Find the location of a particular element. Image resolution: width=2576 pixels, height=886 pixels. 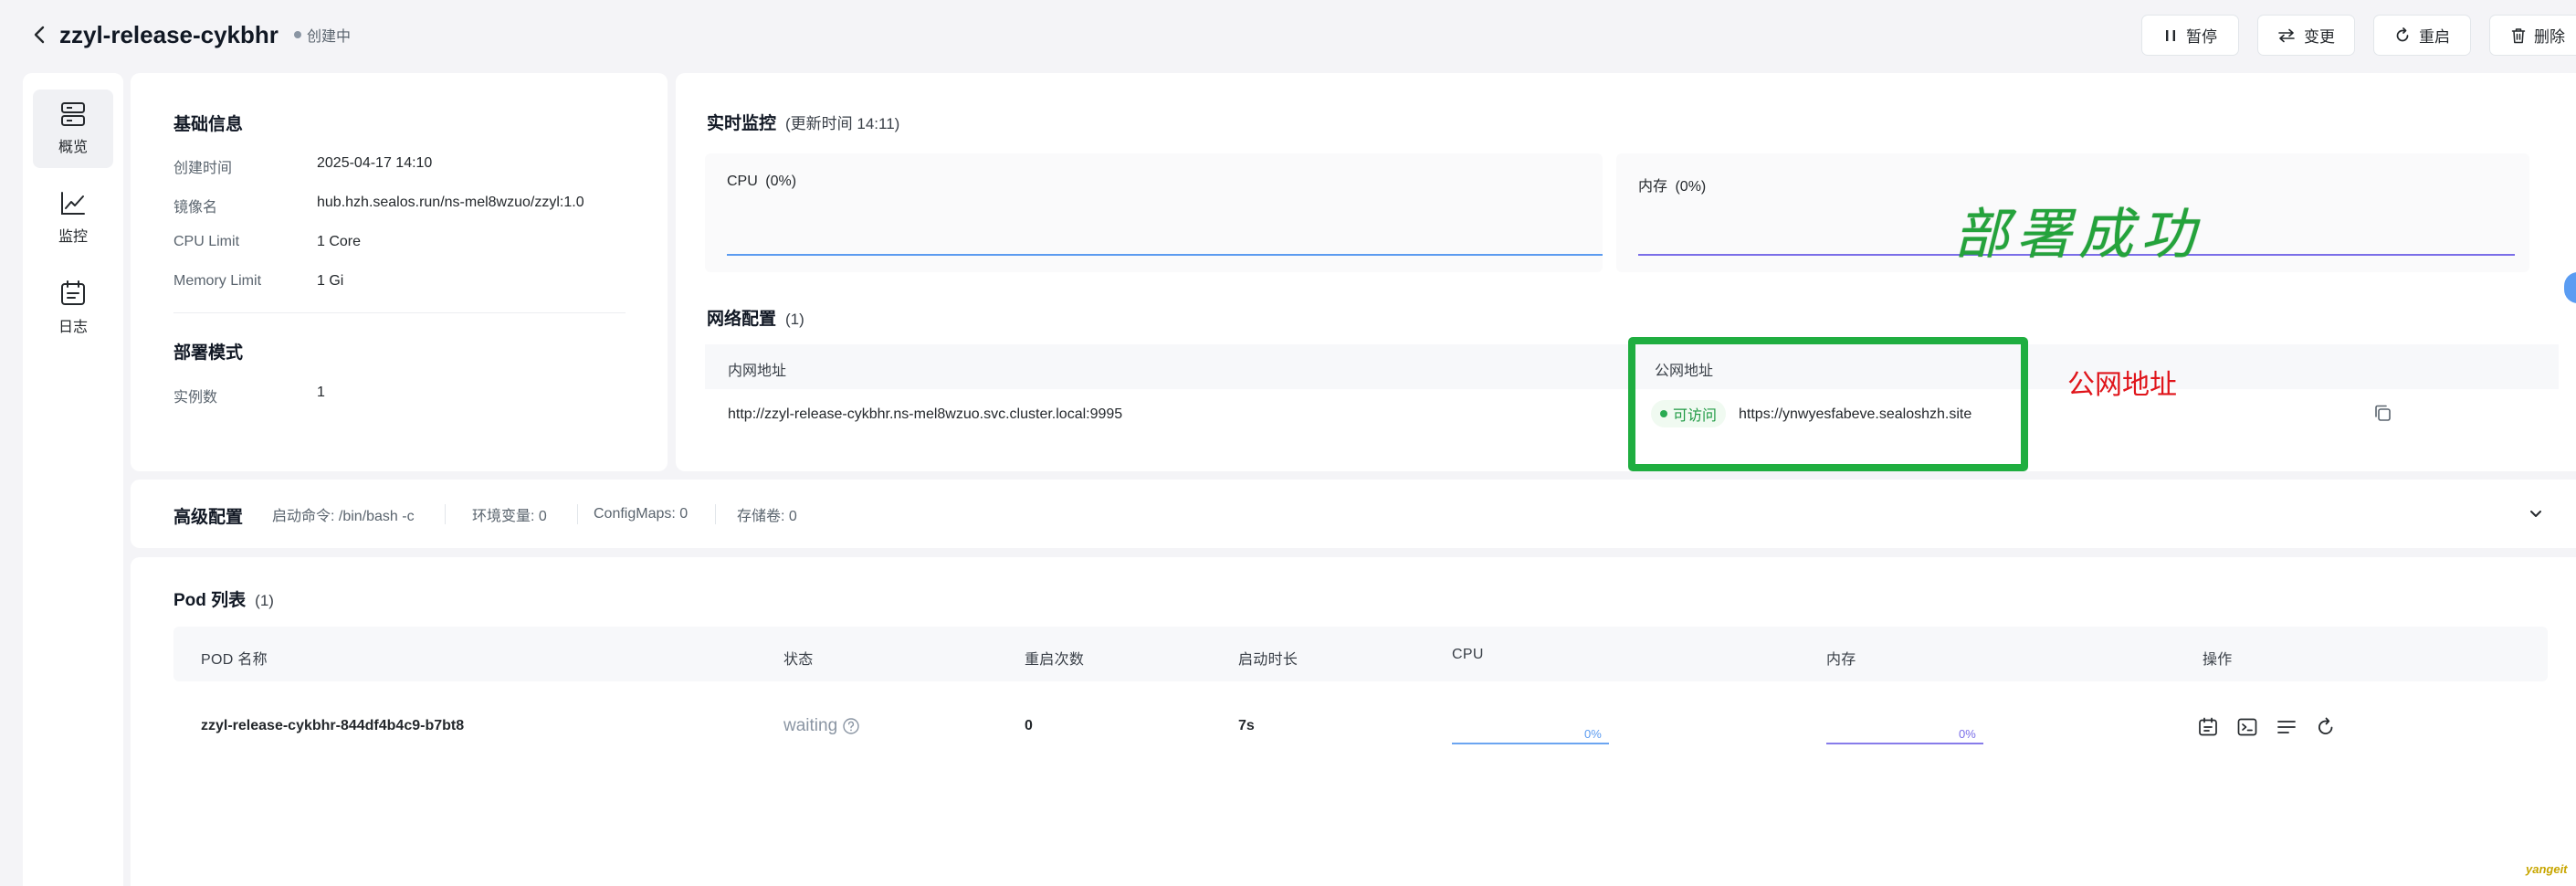

status-text: 创建中 is located at coordinates (329, 37).